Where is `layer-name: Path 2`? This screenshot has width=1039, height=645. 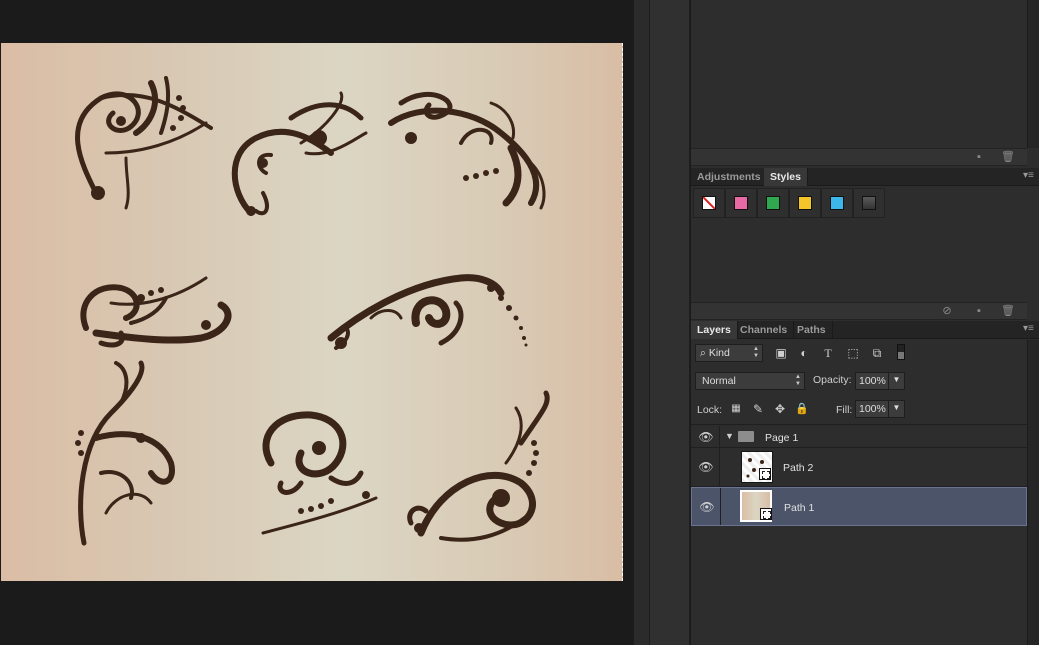 layer-name: Path 2 is located at coordinates (798, 468).